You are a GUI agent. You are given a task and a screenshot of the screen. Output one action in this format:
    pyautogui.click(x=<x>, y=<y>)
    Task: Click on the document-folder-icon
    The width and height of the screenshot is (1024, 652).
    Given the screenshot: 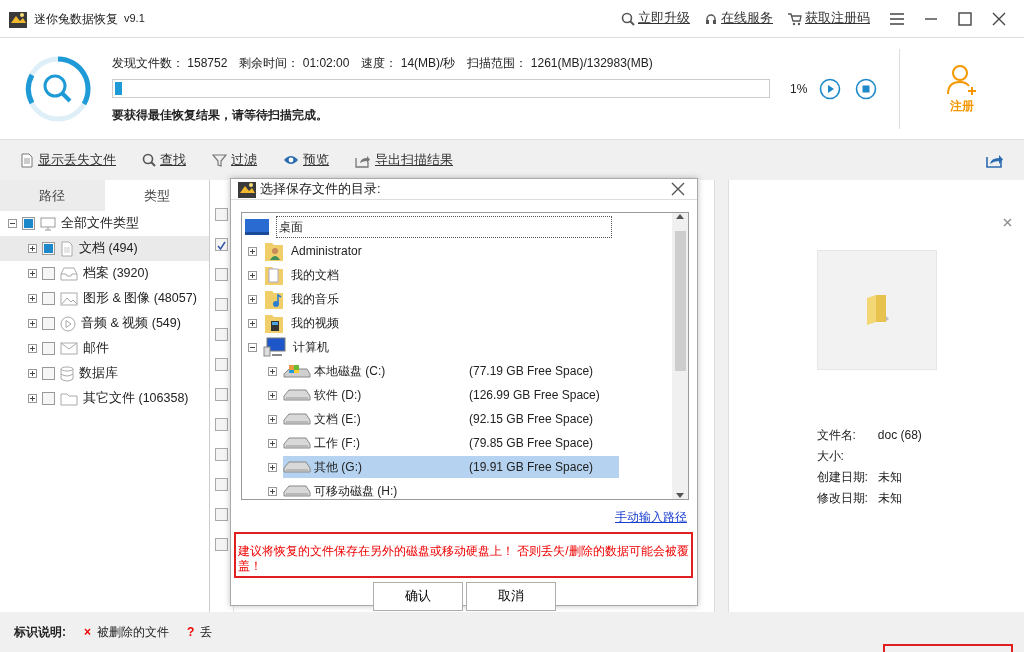 What is the action you would take?
    pyautogui.click(x=274, y=275)
    